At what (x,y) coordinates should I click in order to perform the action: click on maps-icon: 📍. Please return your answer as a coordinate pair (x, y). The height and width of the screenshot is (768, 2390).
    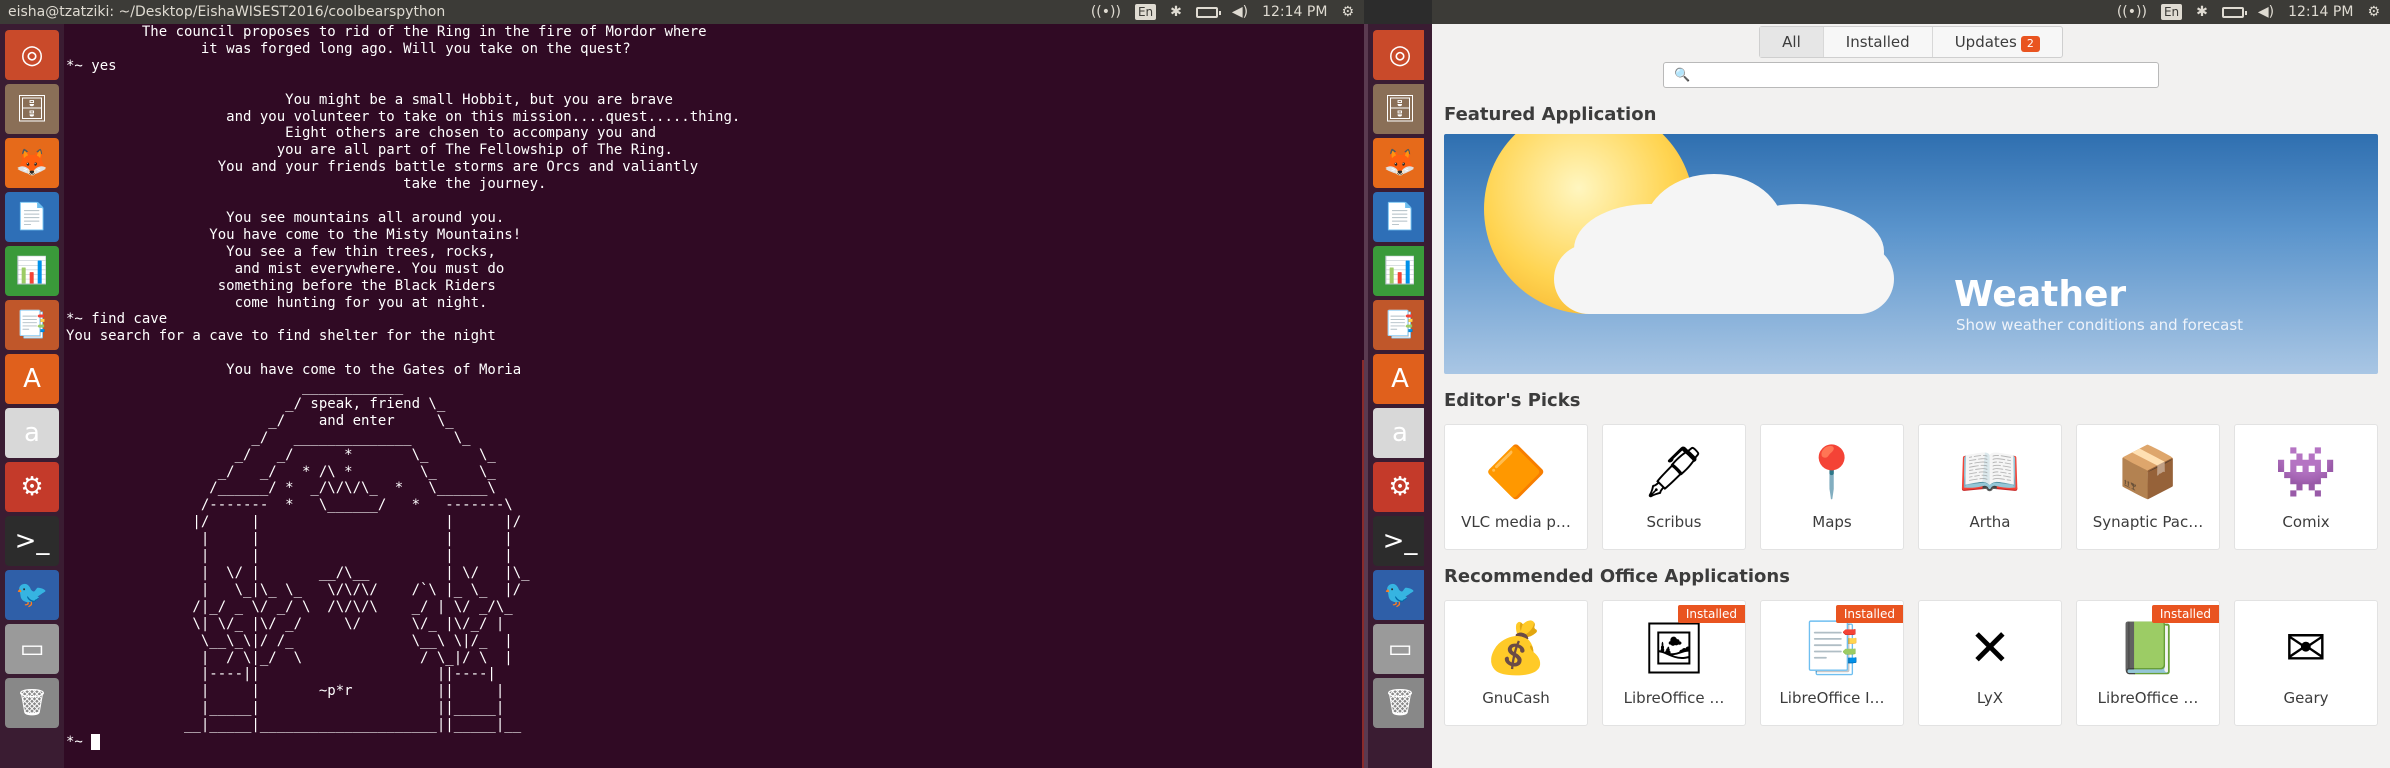
    Looking at the image, I should click on (1832, 471).